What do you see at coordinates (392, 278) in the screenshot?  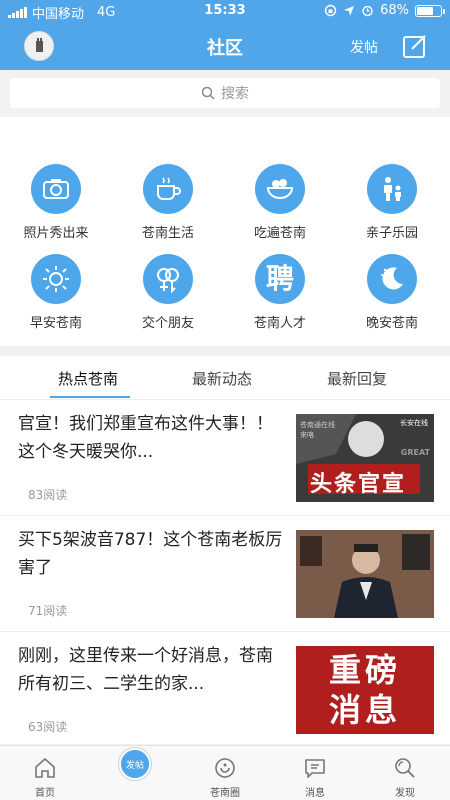 I see `moon-icon` at bounding box center [392, 278].